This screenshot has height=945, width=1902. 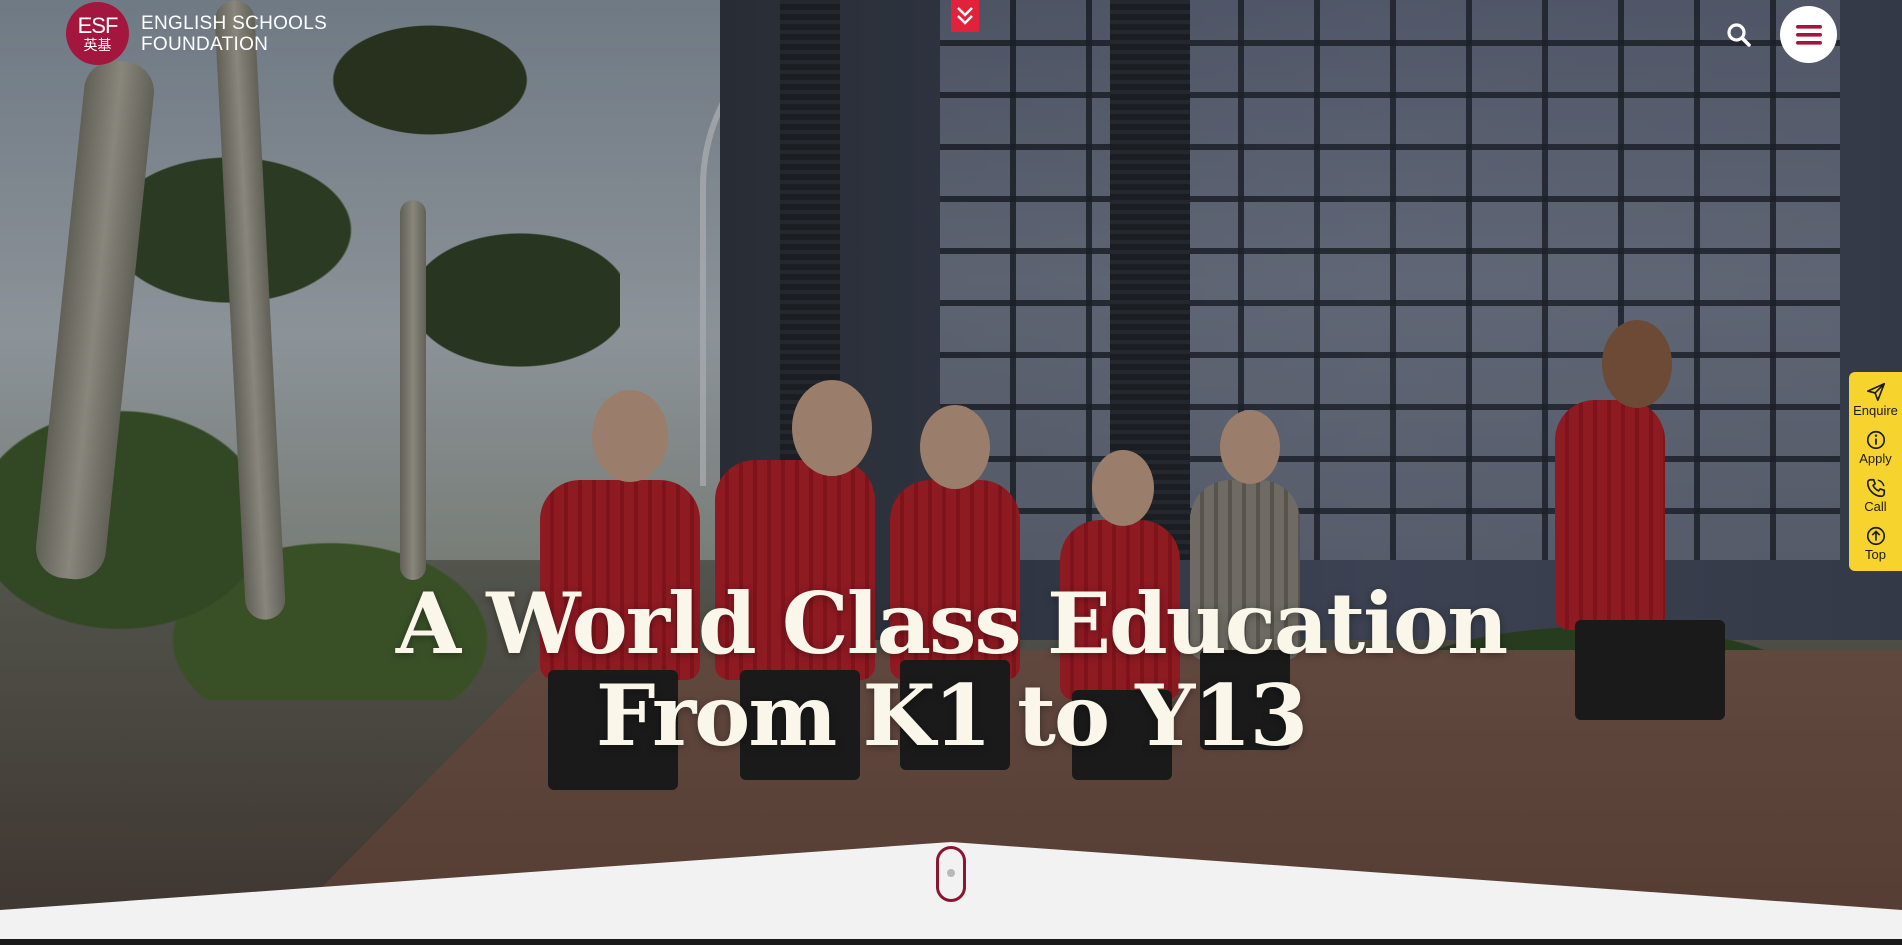 I want to click on hero-headline-line-1: A World Class Education, so click(x=951, y=623).